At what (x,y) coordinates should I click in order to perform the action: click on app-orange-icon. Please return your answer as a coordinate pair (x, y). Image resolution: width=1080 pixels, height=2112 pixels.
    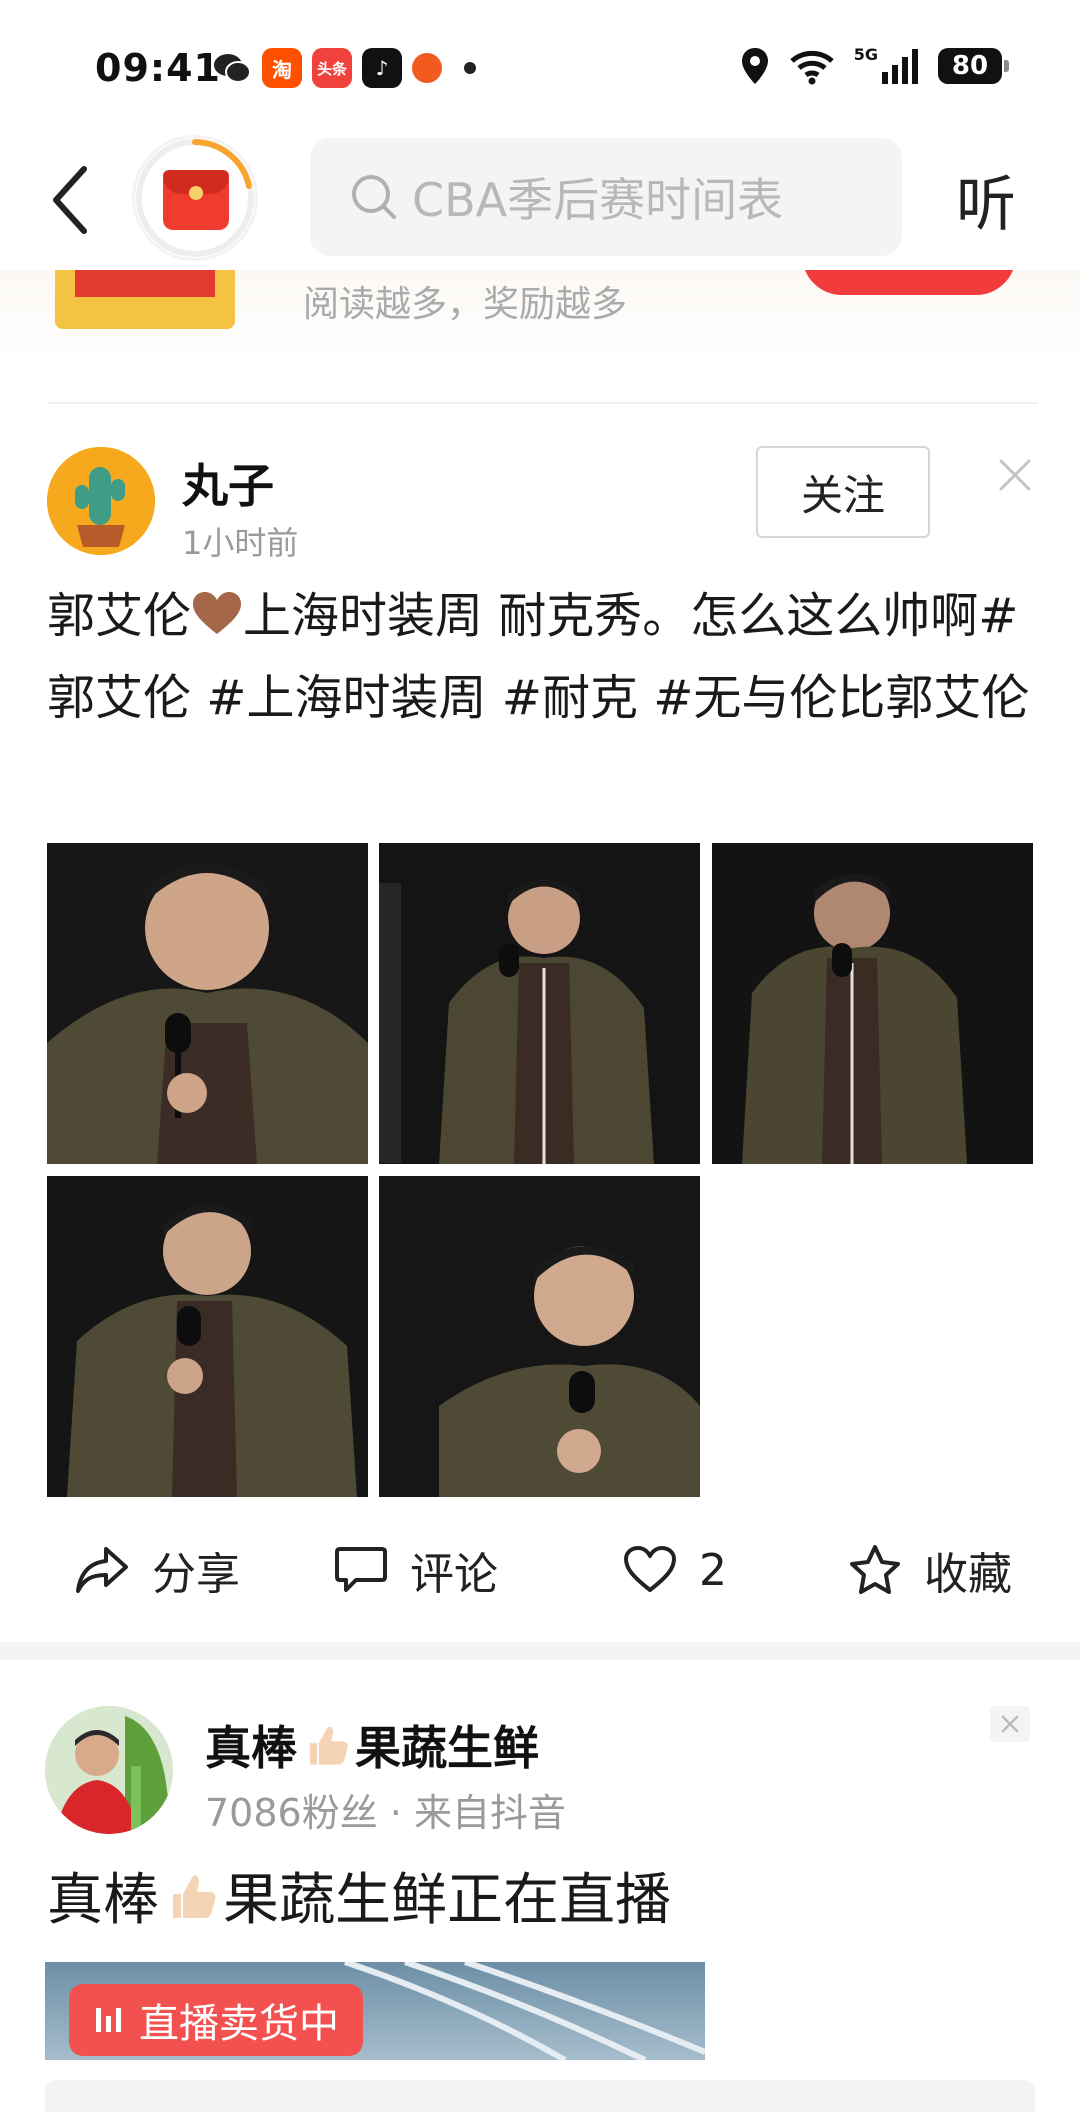
    Looking at the image, I should click on (427, 68).